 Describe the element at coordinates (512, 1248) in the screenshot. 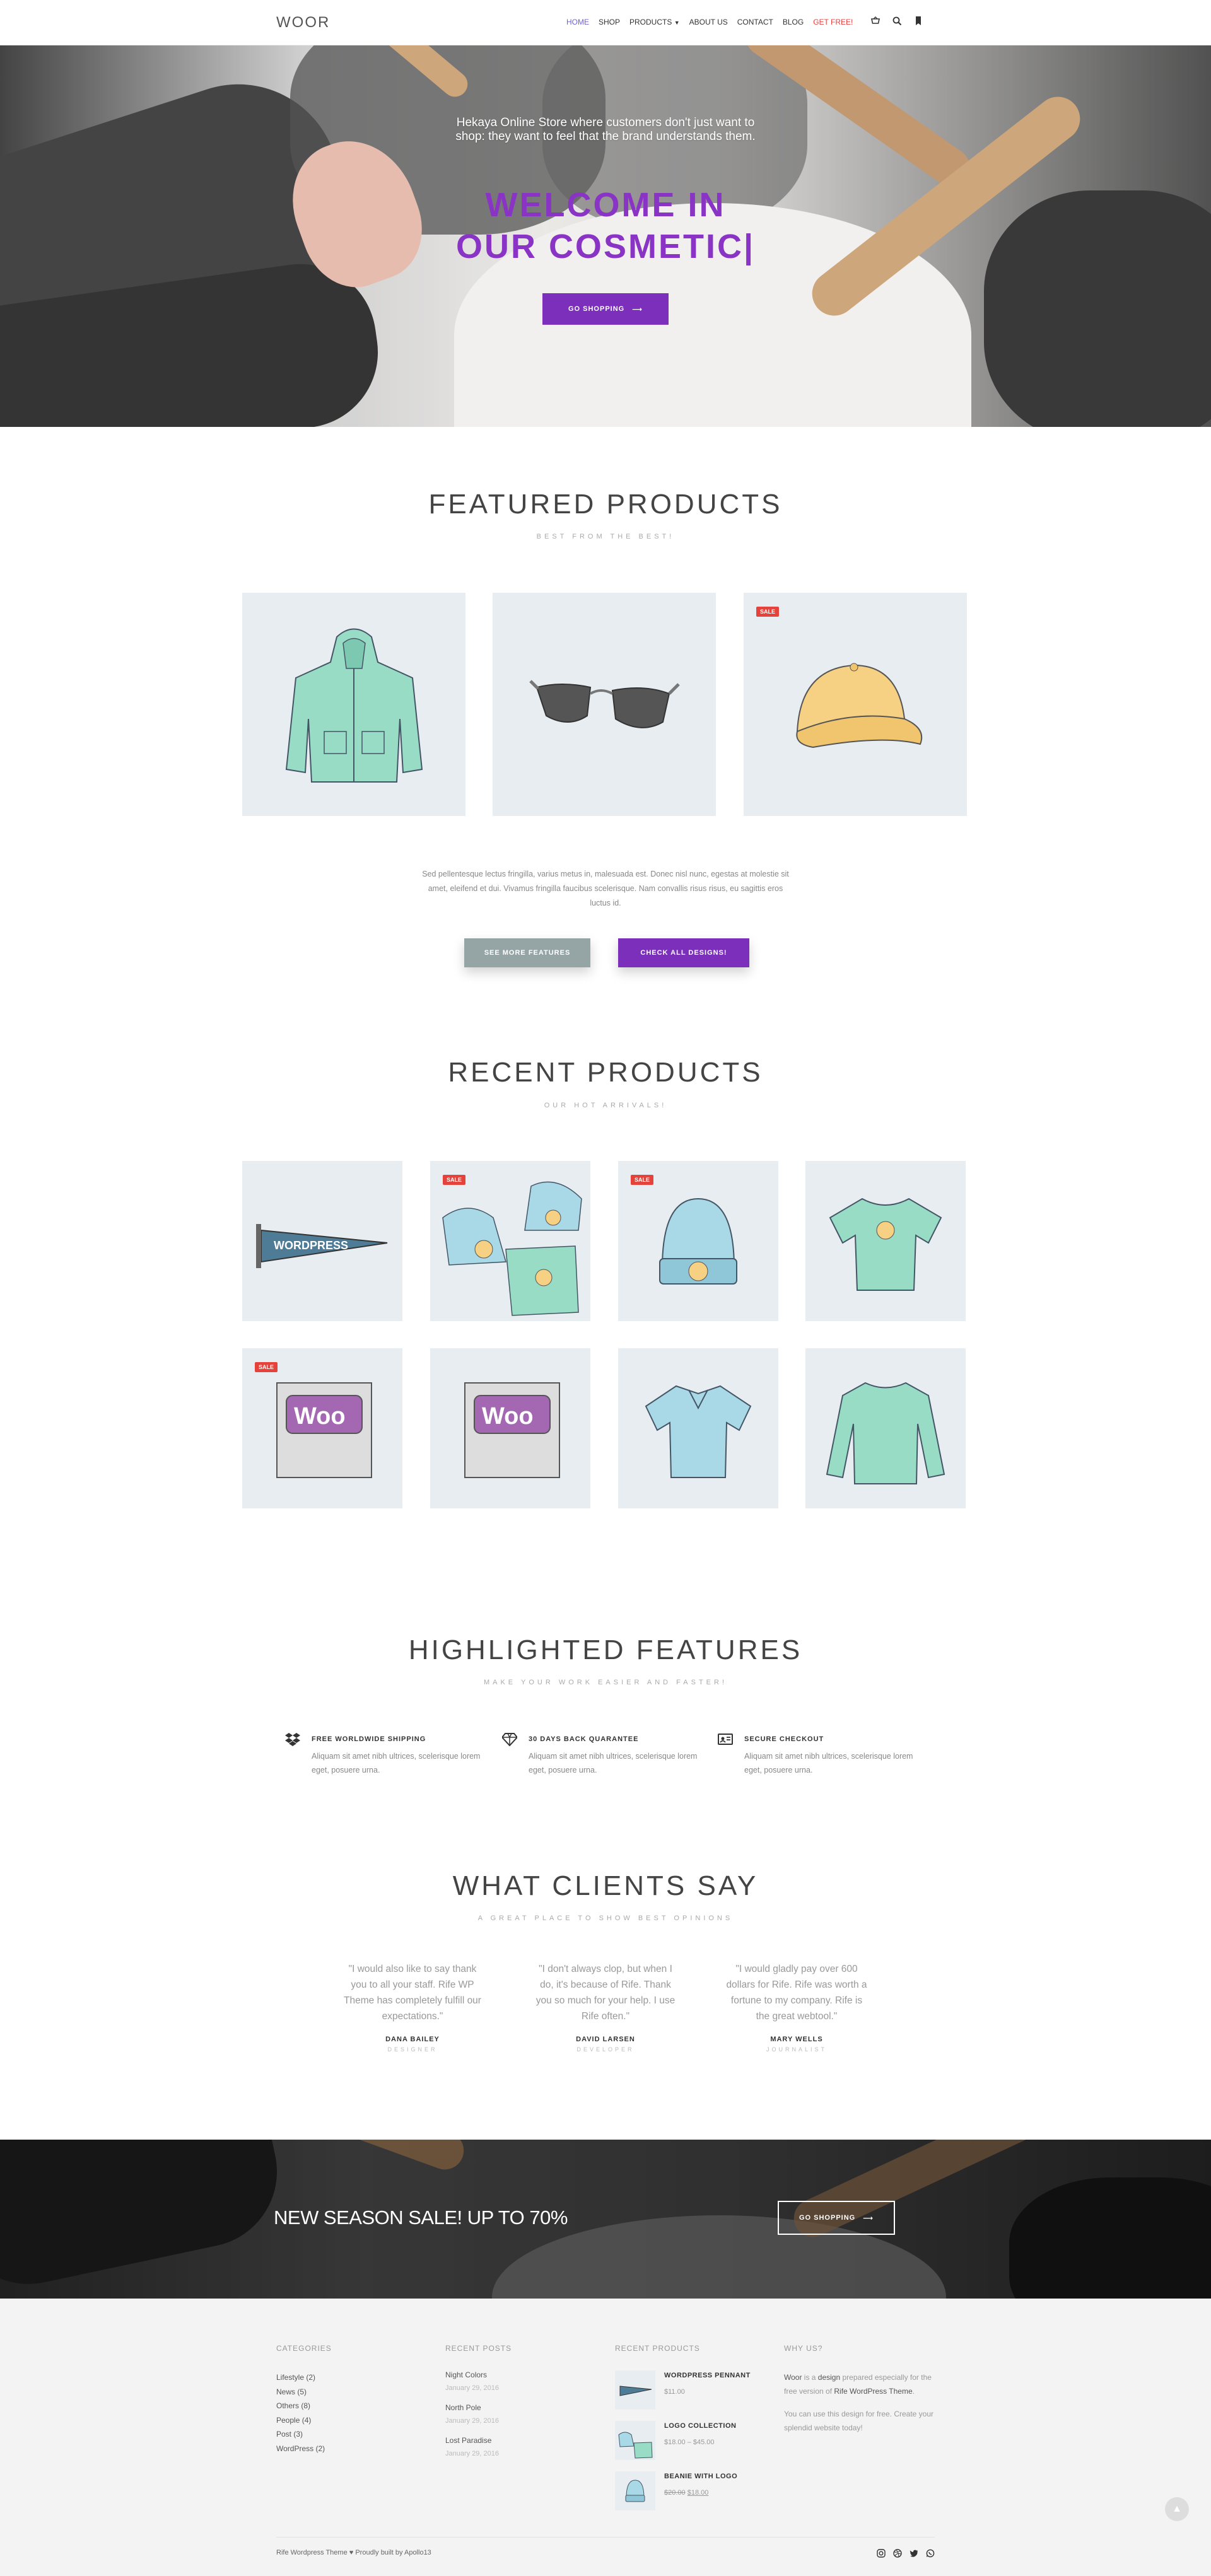

I see `logo-collection-image` at that location.